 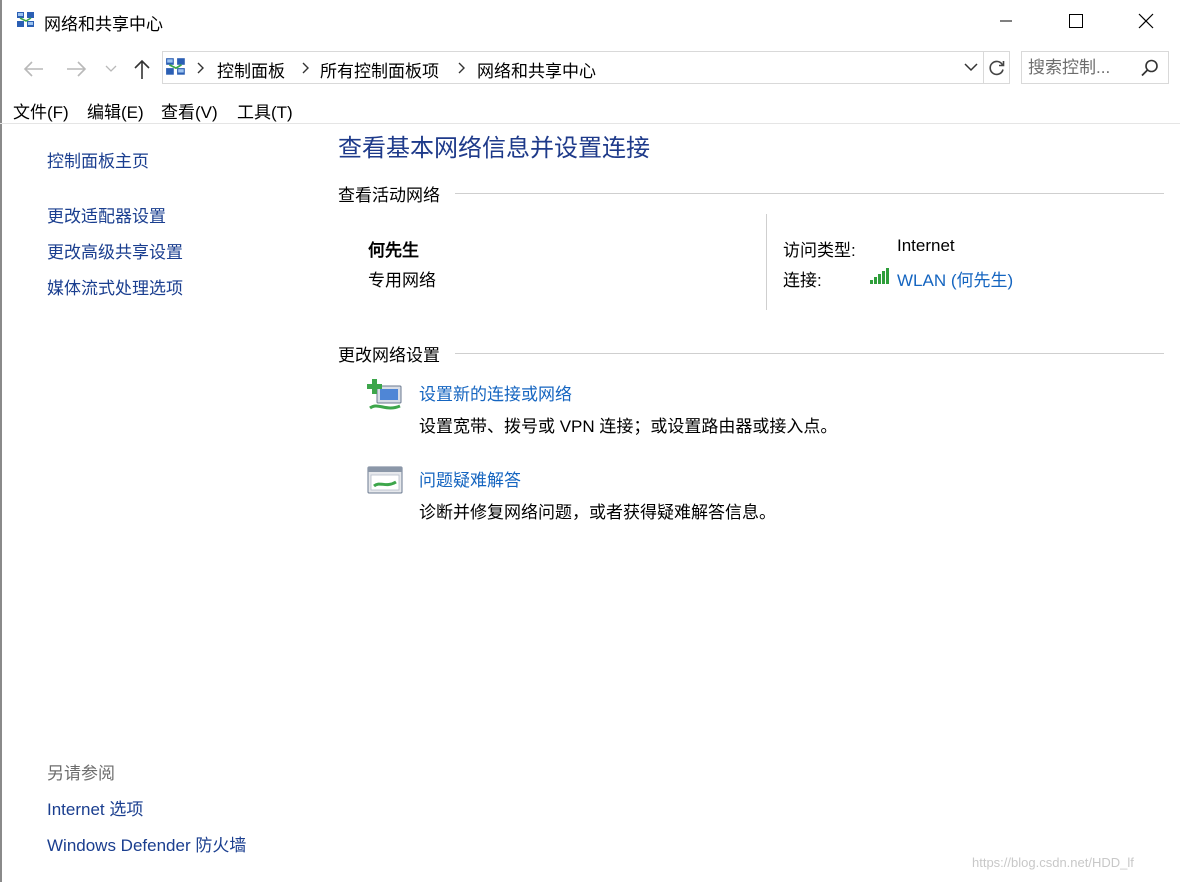 What do you see at coordinates (597, 512) in the screenshot?
I see `troubleshoot-description: 诊断并修复网络问题，或者获得疑难解答信息。` at bounding box center [597, 512].